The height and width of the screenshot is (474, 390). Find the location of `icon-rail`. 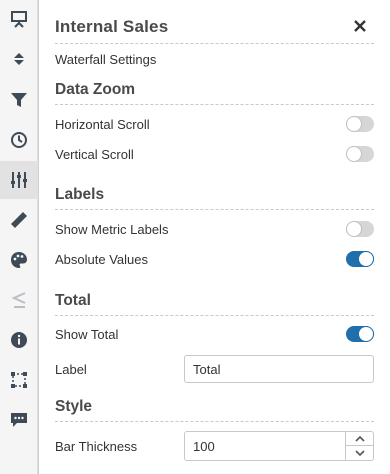

icon-rail is located at coordinates (19, 237).